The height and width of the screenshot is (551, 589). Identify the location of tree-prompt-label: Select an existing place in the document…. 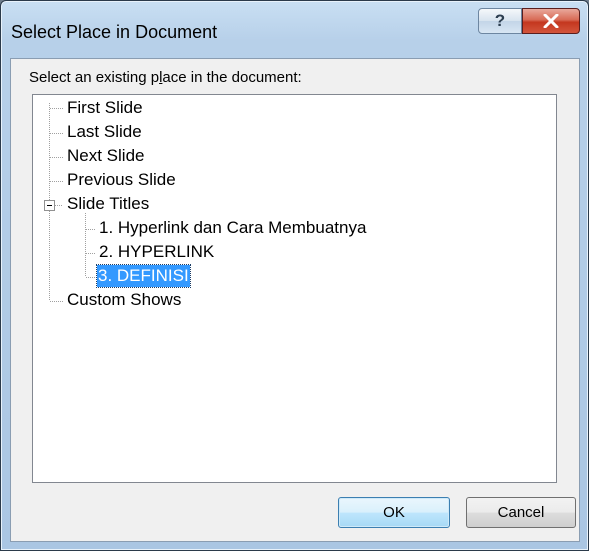
(165, 77).